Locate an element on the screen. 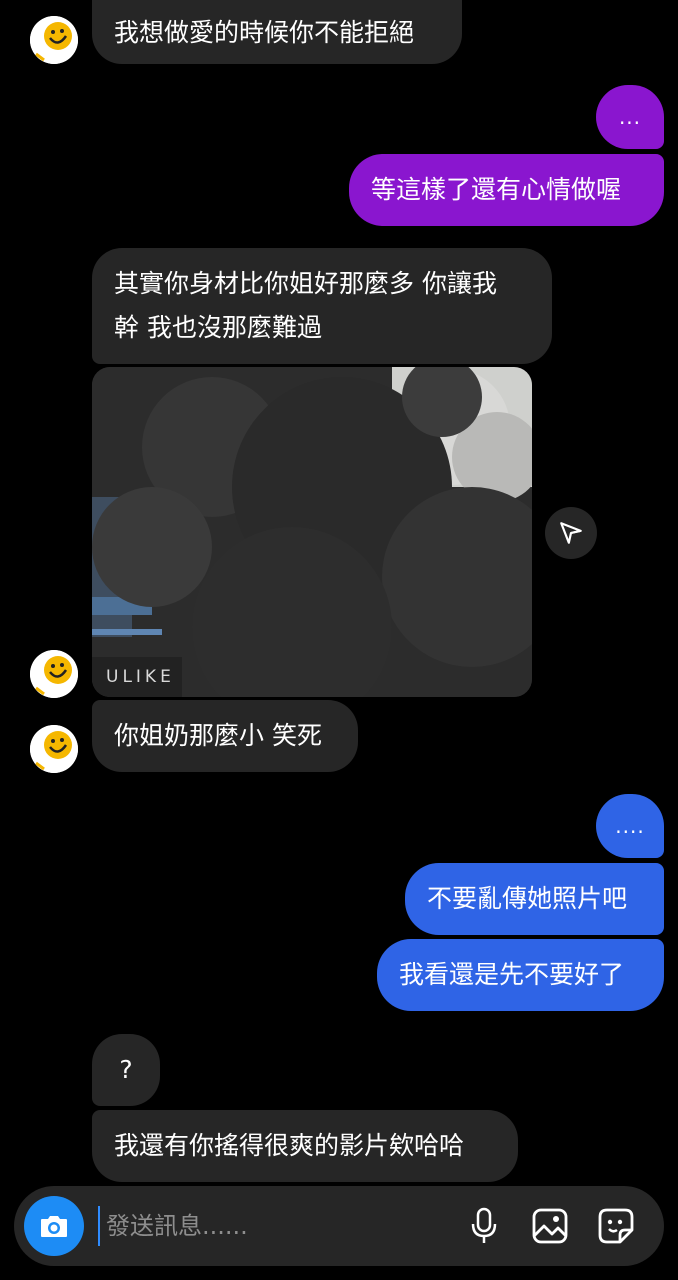 The height and width of the screenshot is (1280, 678). outgoing-message: 不要亂傳她照片吧 is located at coordinates (534, 899).